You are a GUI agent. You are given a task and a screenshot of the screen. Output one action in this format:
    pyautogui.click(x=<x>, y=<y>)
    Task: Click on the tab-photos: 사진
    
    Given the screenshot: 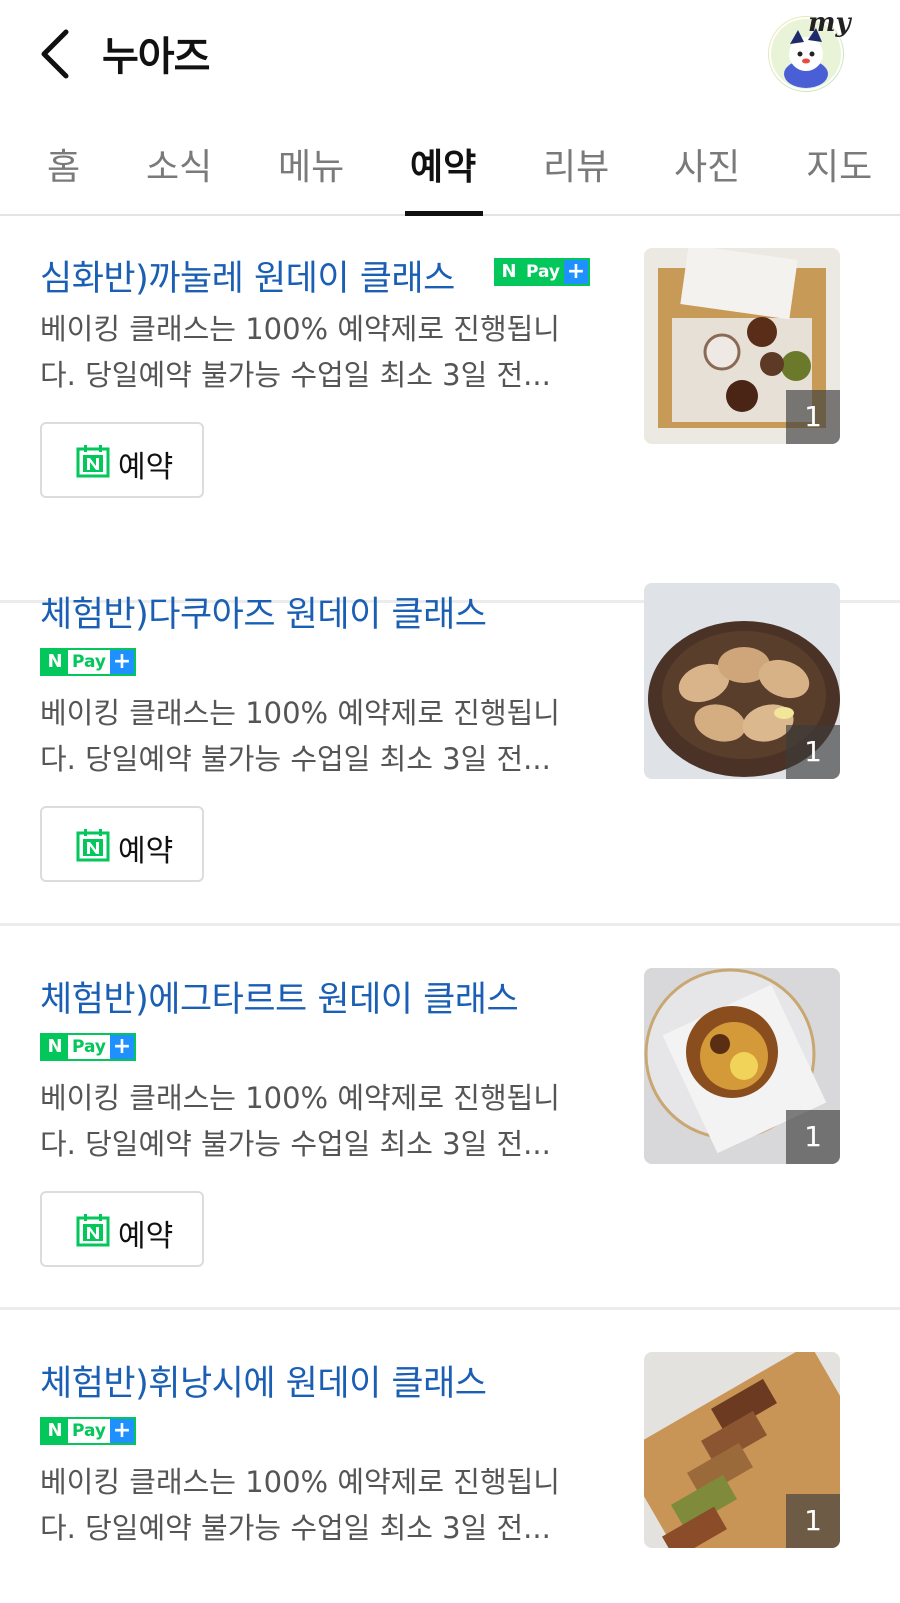 What is the action you would take?
    pyautogui.click(x=707, y=164)
    